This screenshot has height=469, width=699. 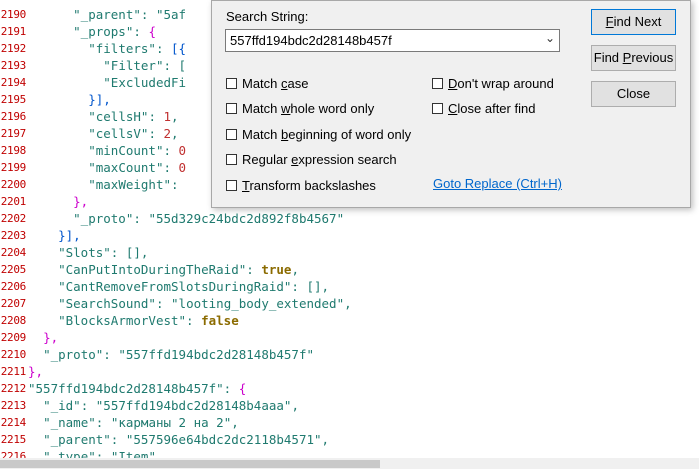 I want to click on line-number: 2199, so click(x=13, y=167).